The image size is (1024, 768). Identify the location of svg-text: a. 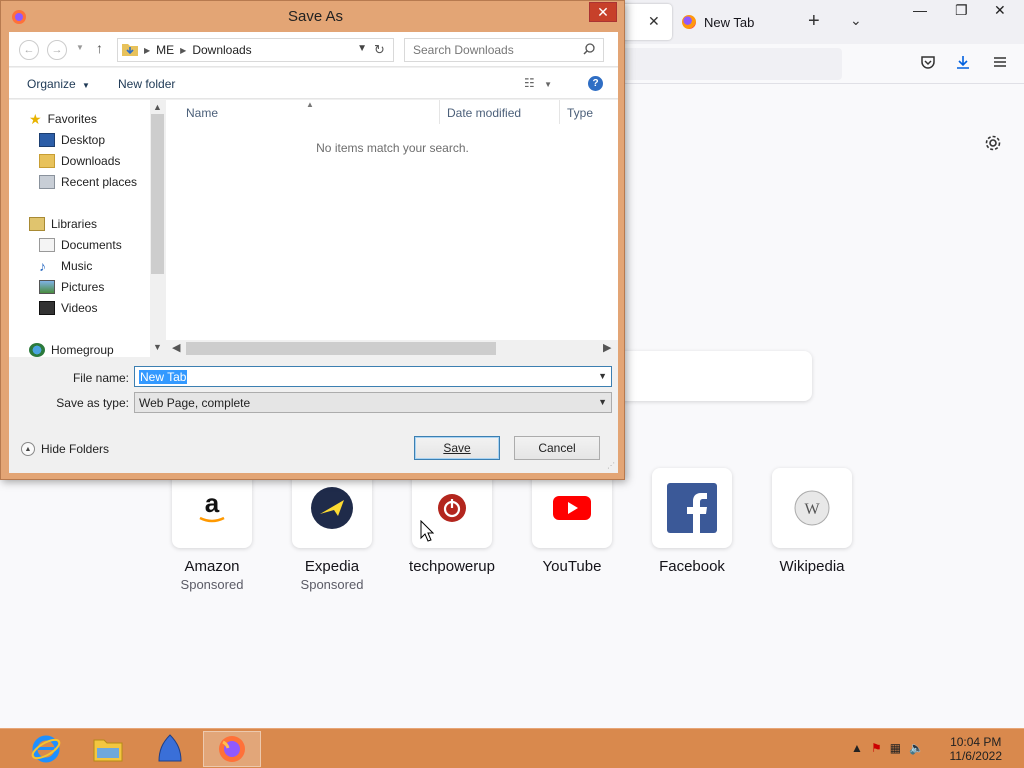
(212, 503).